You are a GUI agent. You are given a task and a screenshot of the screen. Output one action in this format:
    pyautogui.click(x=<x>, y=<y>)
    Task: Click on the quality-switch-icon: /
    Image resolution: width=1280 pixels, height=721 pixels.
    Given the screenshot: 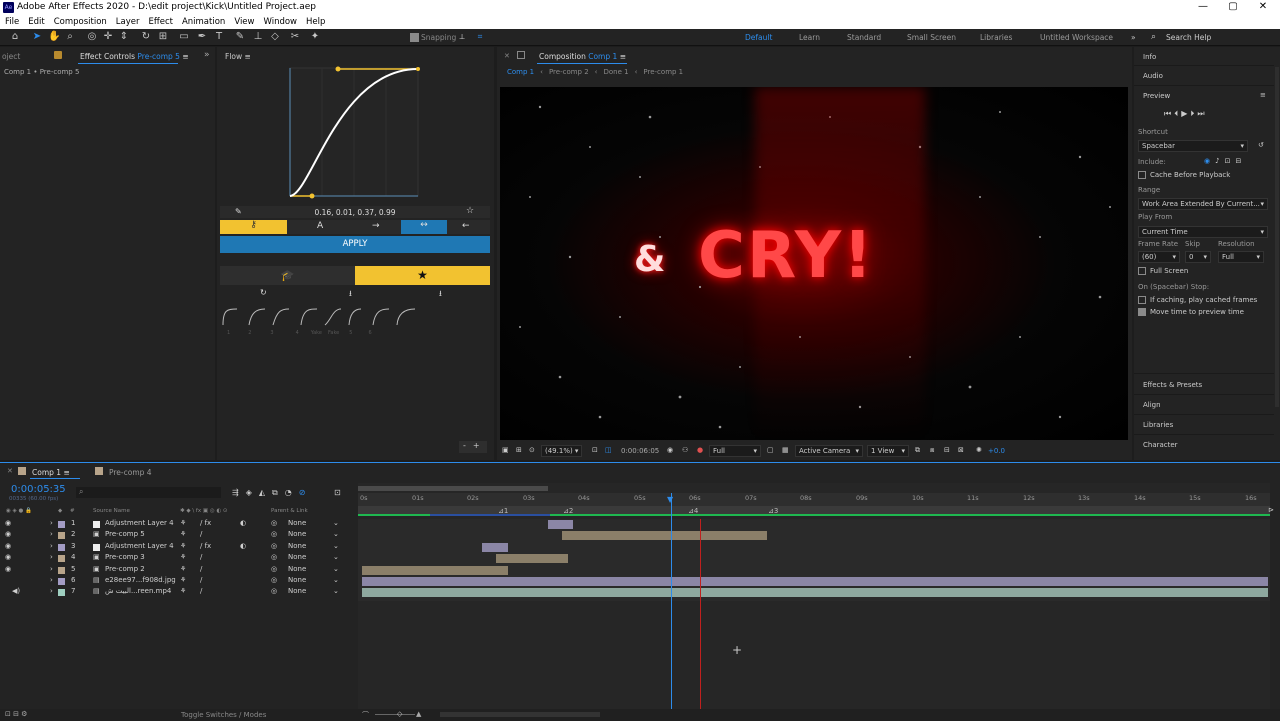 What is the action you would take?
    pyautogui.click(x=201, y=591)
    